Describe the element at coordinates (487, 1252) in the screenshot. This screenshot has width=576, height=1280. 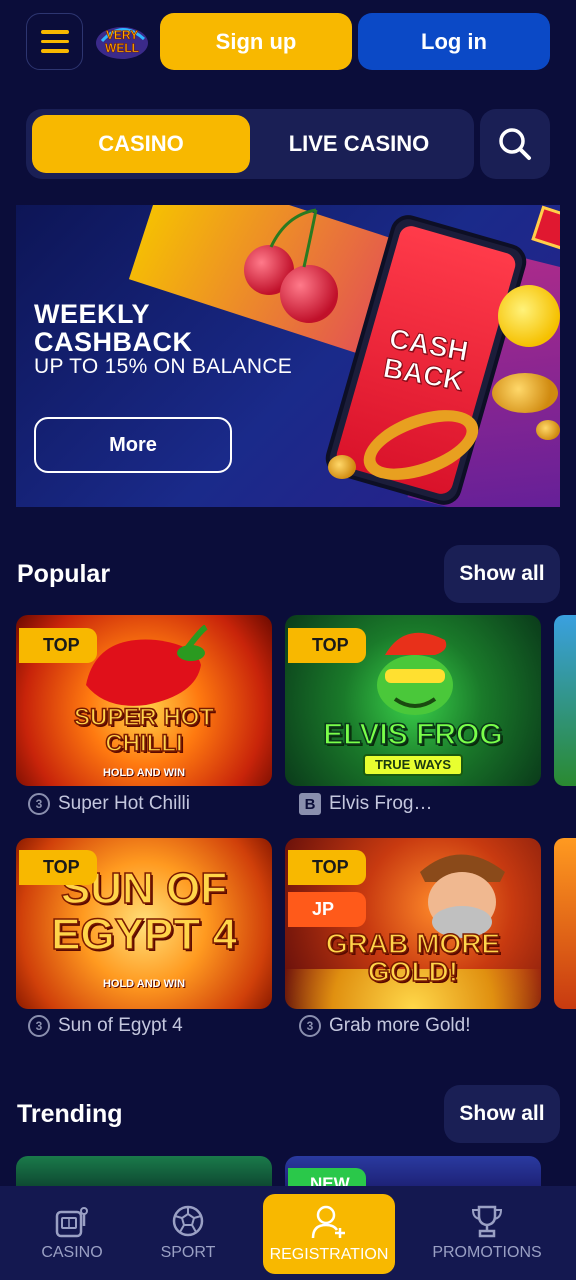
I see `nav-label: PROMOTIONS` at that location.